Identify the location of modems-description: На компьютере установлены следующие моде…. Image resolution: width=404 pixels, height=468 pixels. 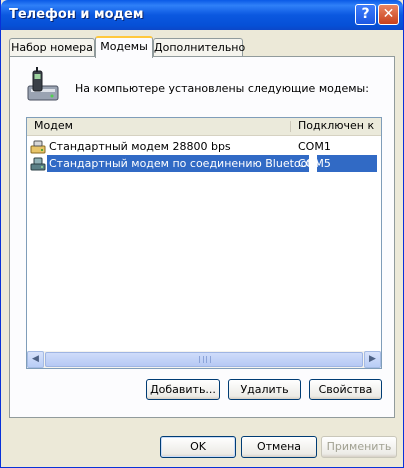
(222, 88).